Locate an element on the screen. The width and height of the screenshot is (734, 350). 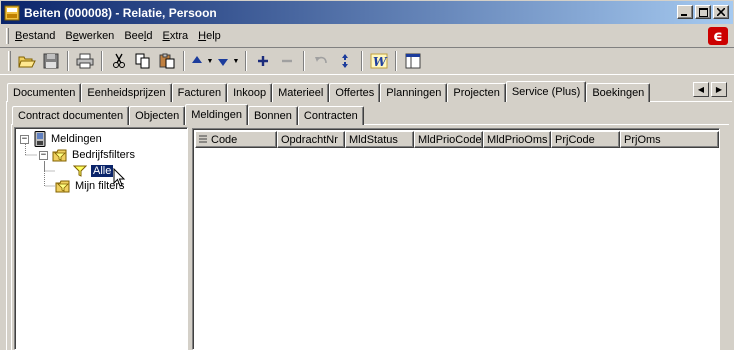
column-header-prjoms: PrjOms is located at coordinates (669, 139).